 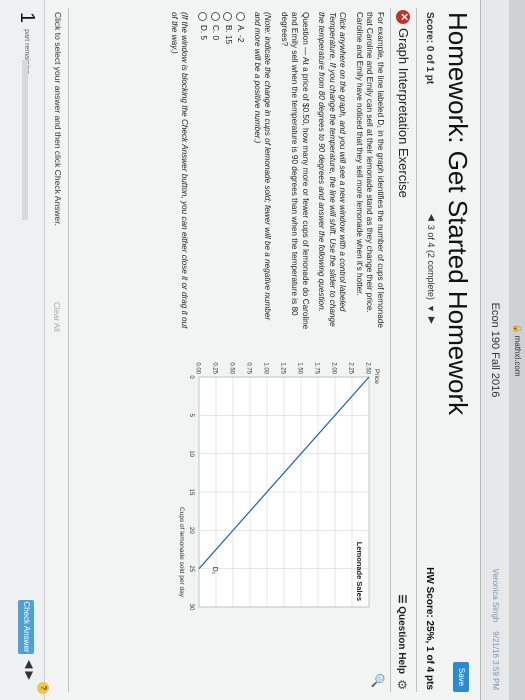 I want to click on x-tick-label: 0, so click(x=191, y=377).